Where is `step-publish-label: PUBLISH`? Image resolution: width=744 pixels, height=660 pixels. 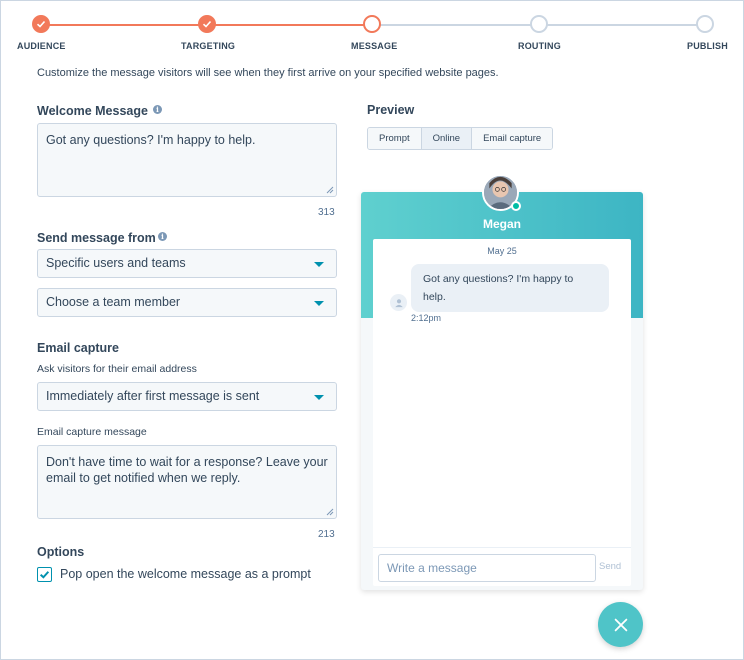 step-publish-label: PUBLISH is located at coordinates (707, 46).